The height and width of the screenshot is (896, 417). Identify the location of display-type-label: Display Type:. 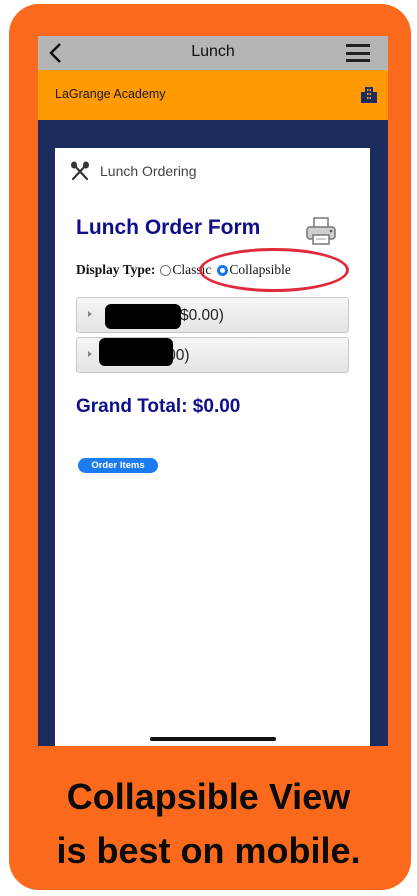
(116, 269).